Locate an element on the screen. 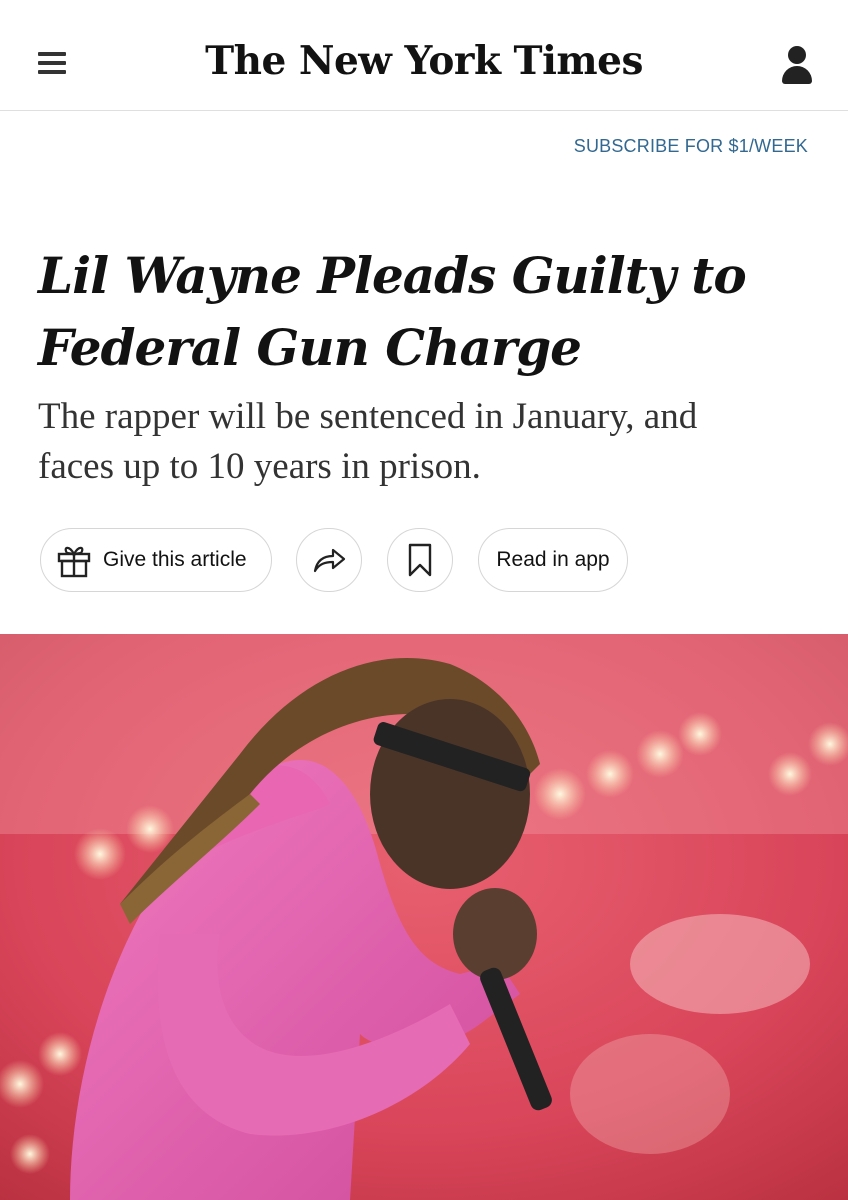 The width and height of the screenshot is (848, 1200). share-button is located at coordinates (329, 560).